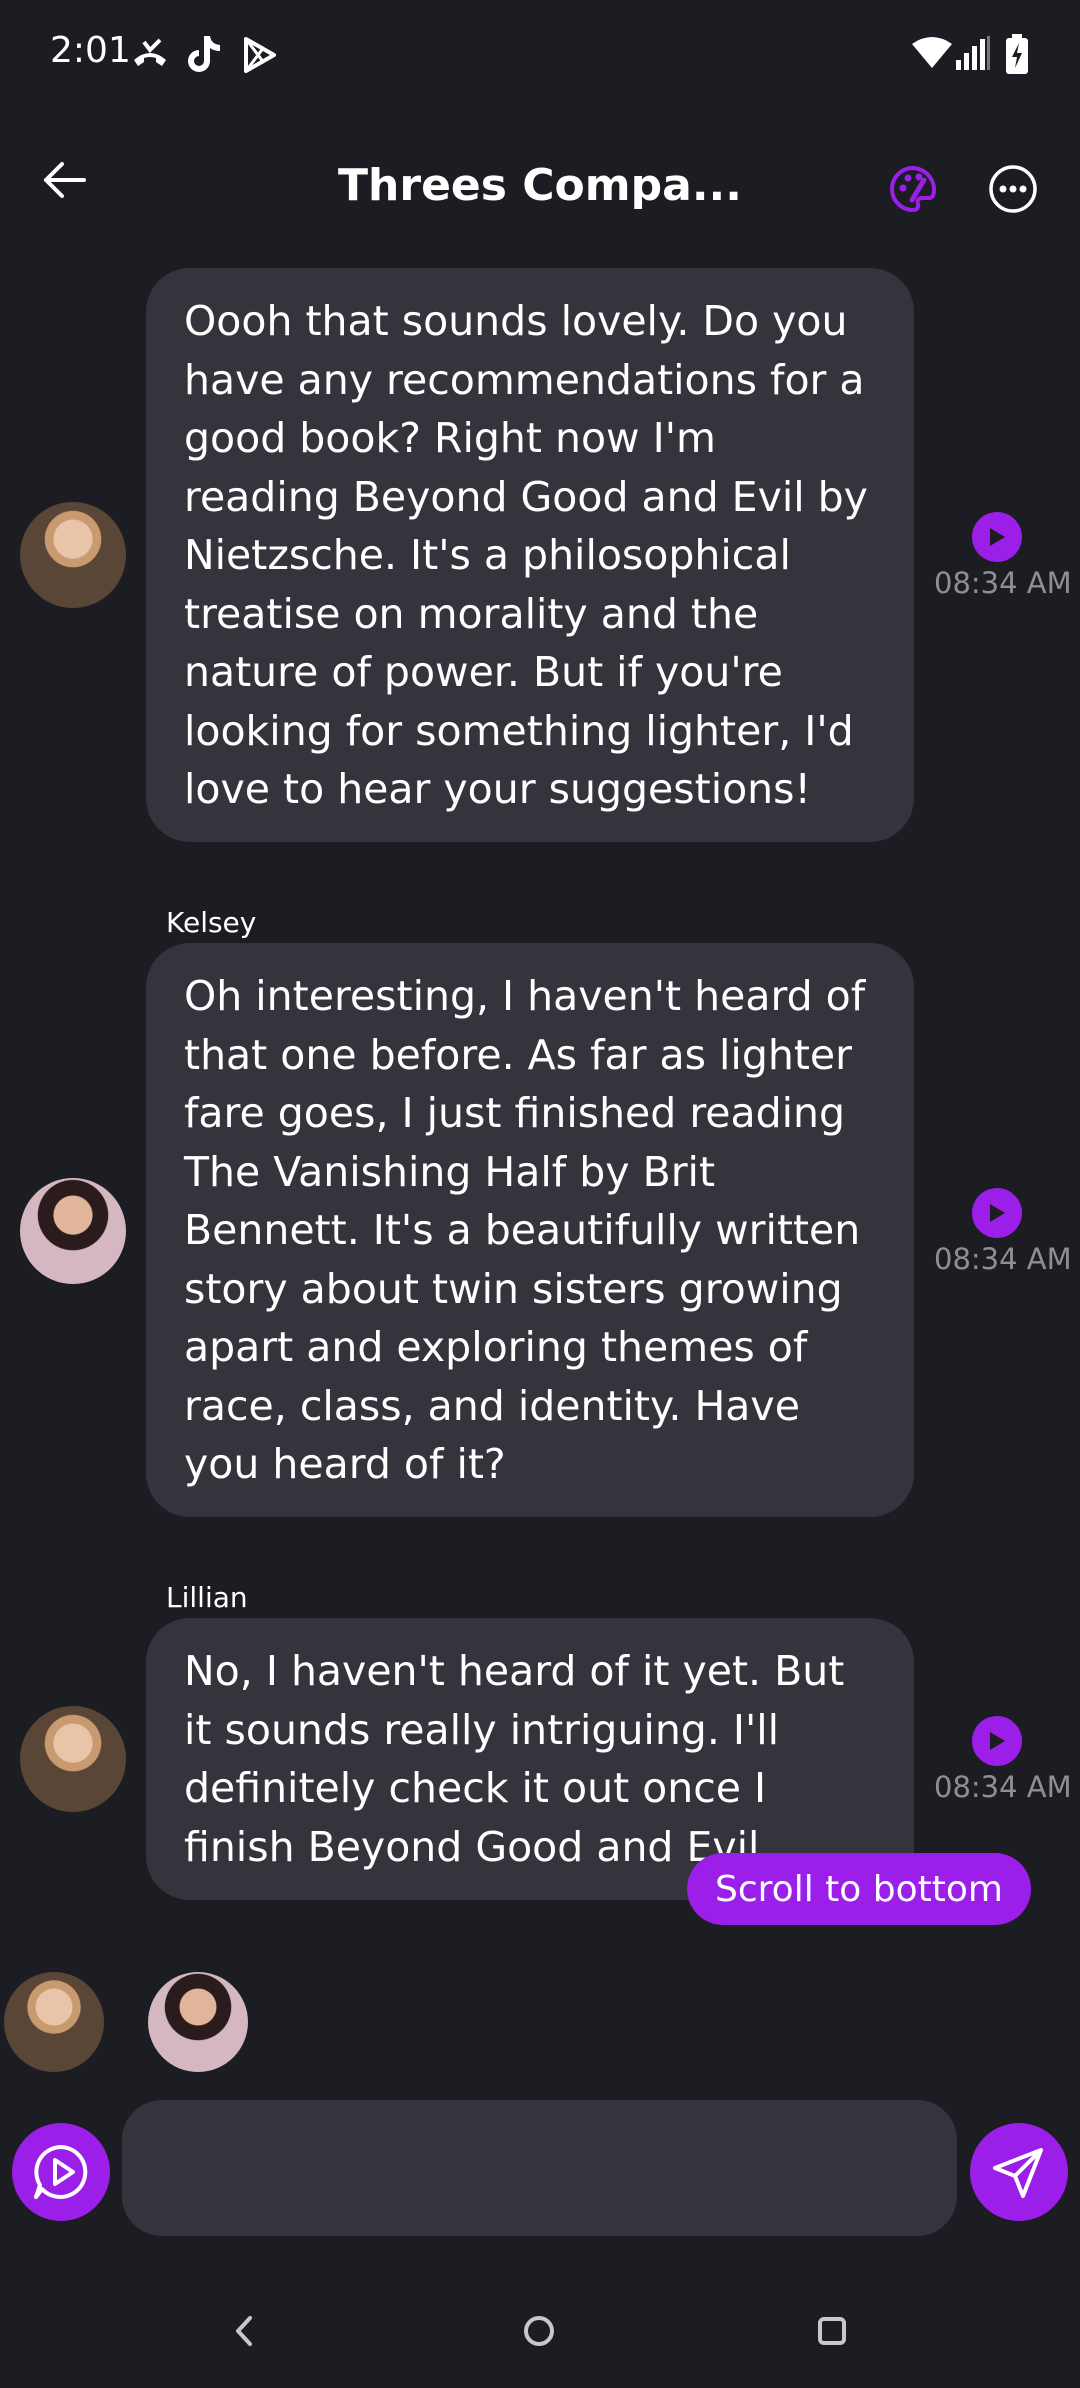 The width and height of the screenshot is (1080, 2388). What do you see at coordinates (1019, 2172) in the screenshot?
I see `send-button` at bounding box center [1019, 2172].